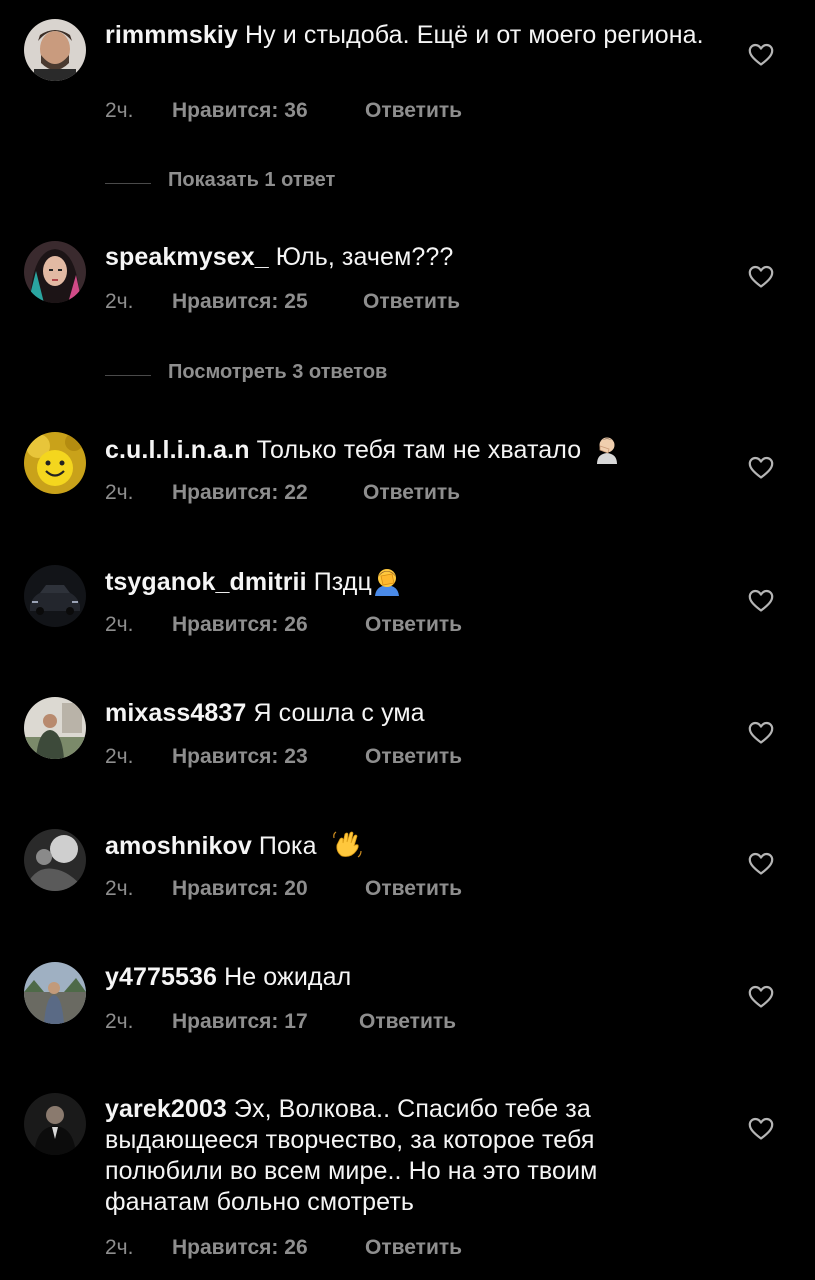  I want to click on avatar-woman-colored-hair-icon, so click(55, 272).